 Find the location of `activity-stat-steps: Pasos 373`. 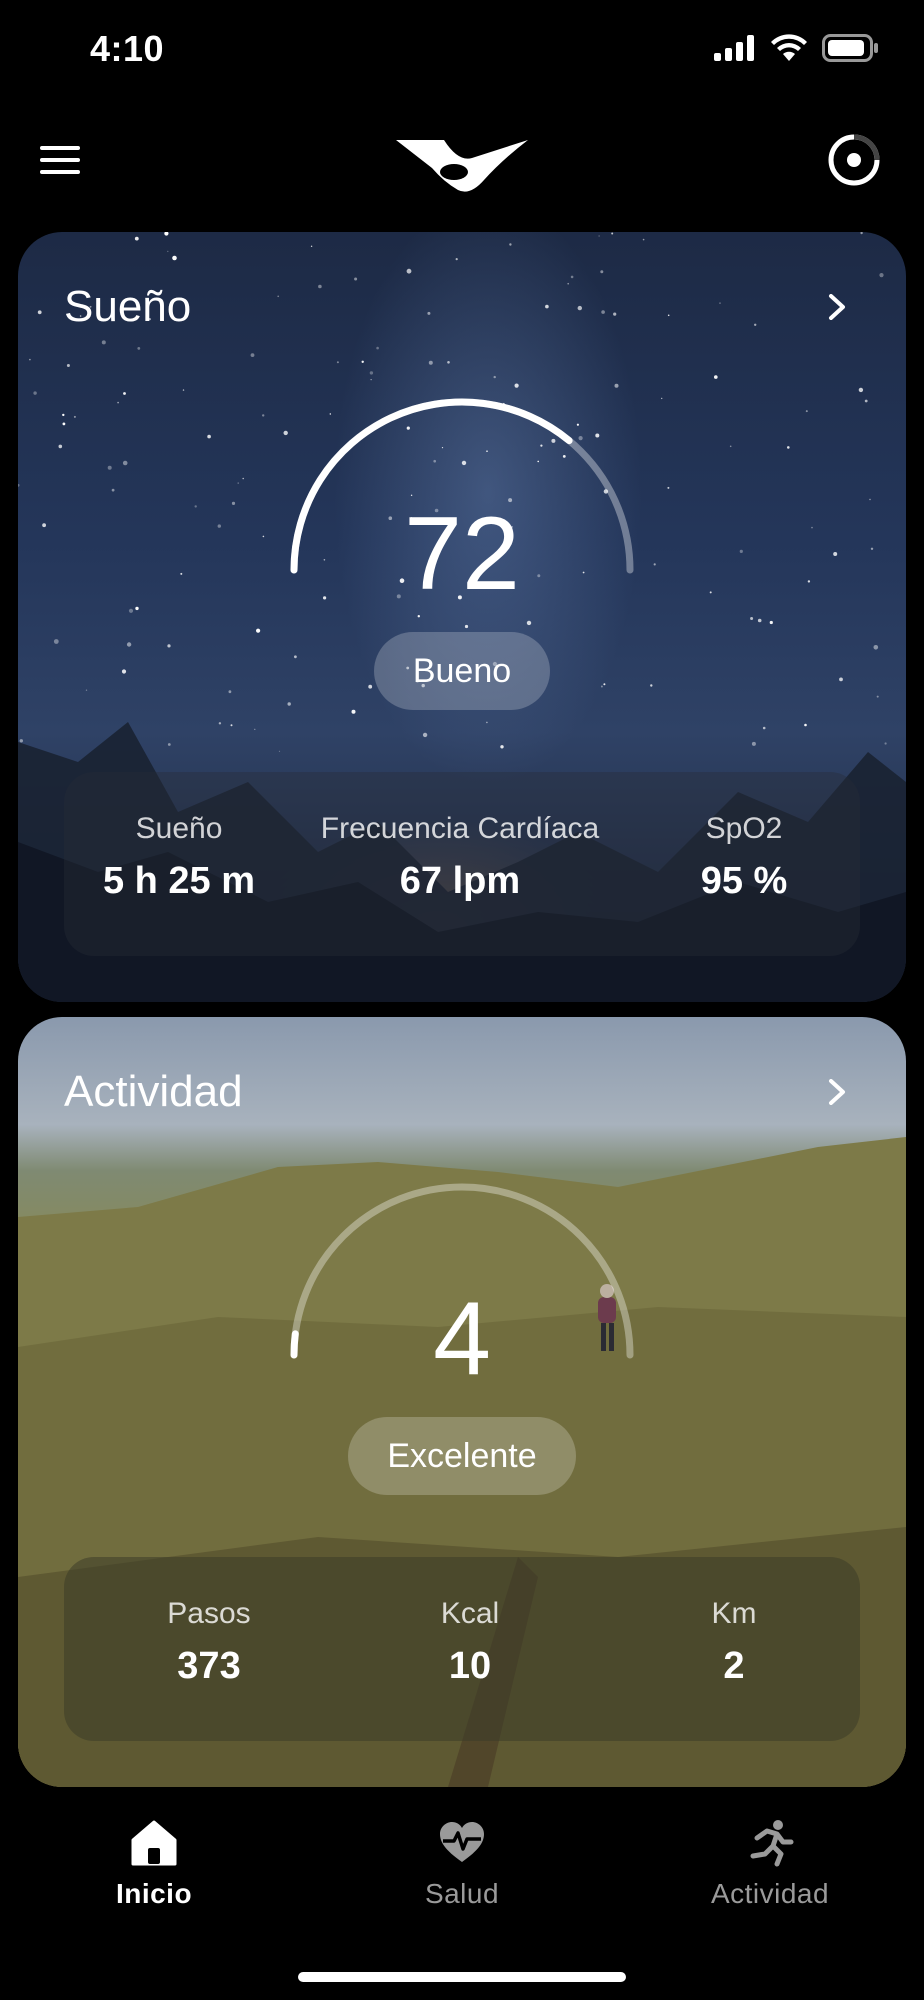

activity-stat-steps: Pasos 373 is located at coordinates (209, 1642).